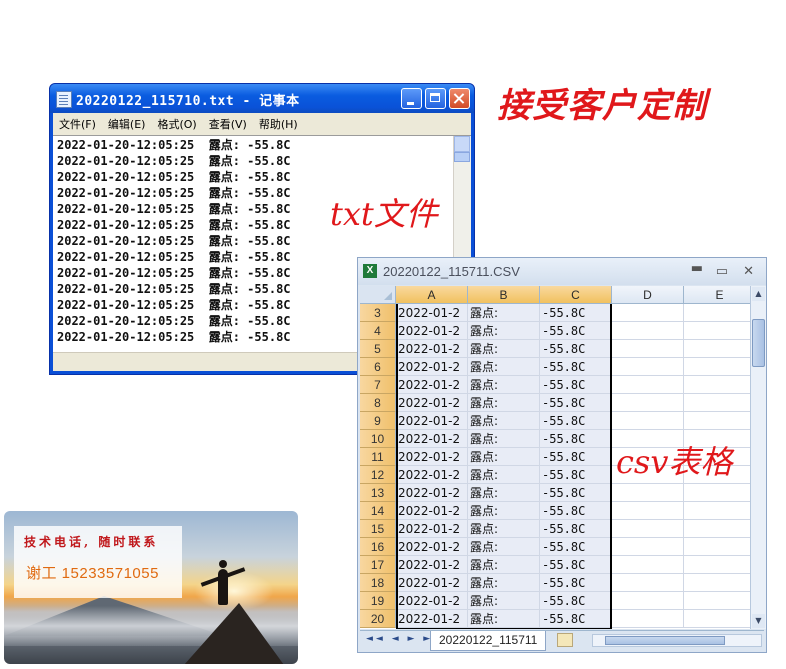  I want to click on row-header: 6, so click(378, 367).